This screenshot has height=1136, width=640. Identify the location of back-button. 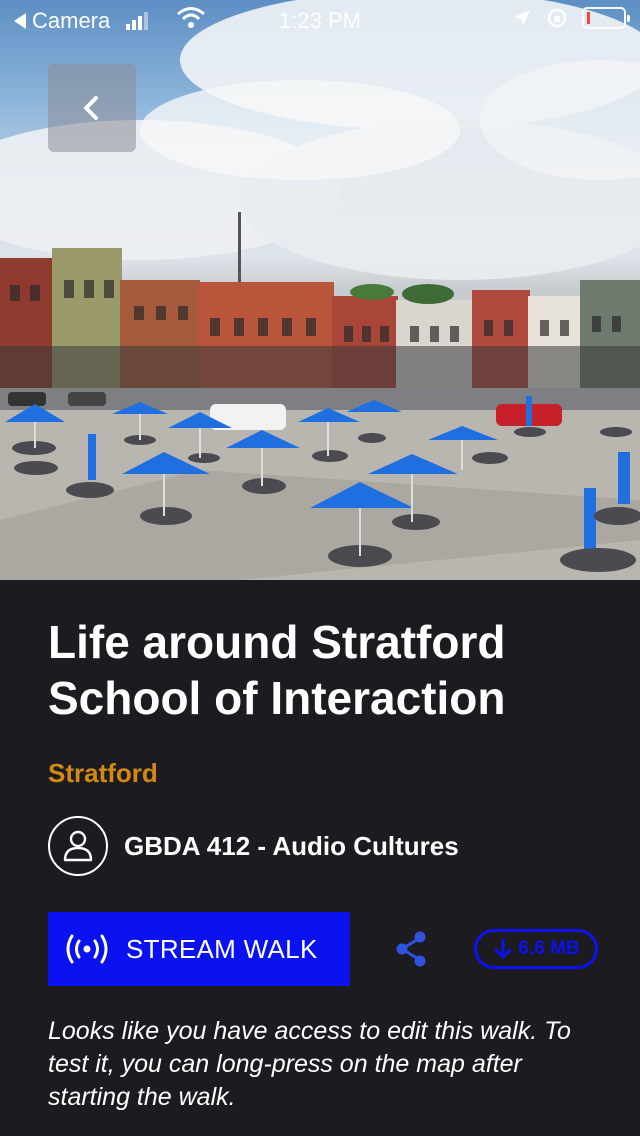
(92, 108).